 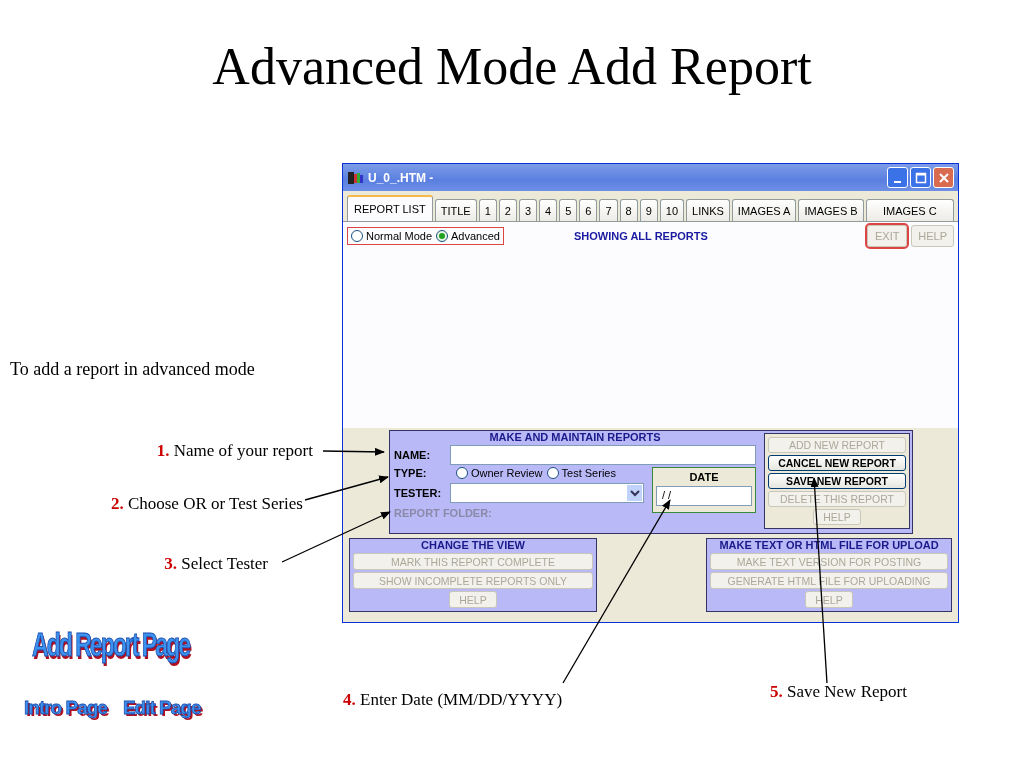 I want to click on field-label: TESTER:, so click(x=418, y=493).